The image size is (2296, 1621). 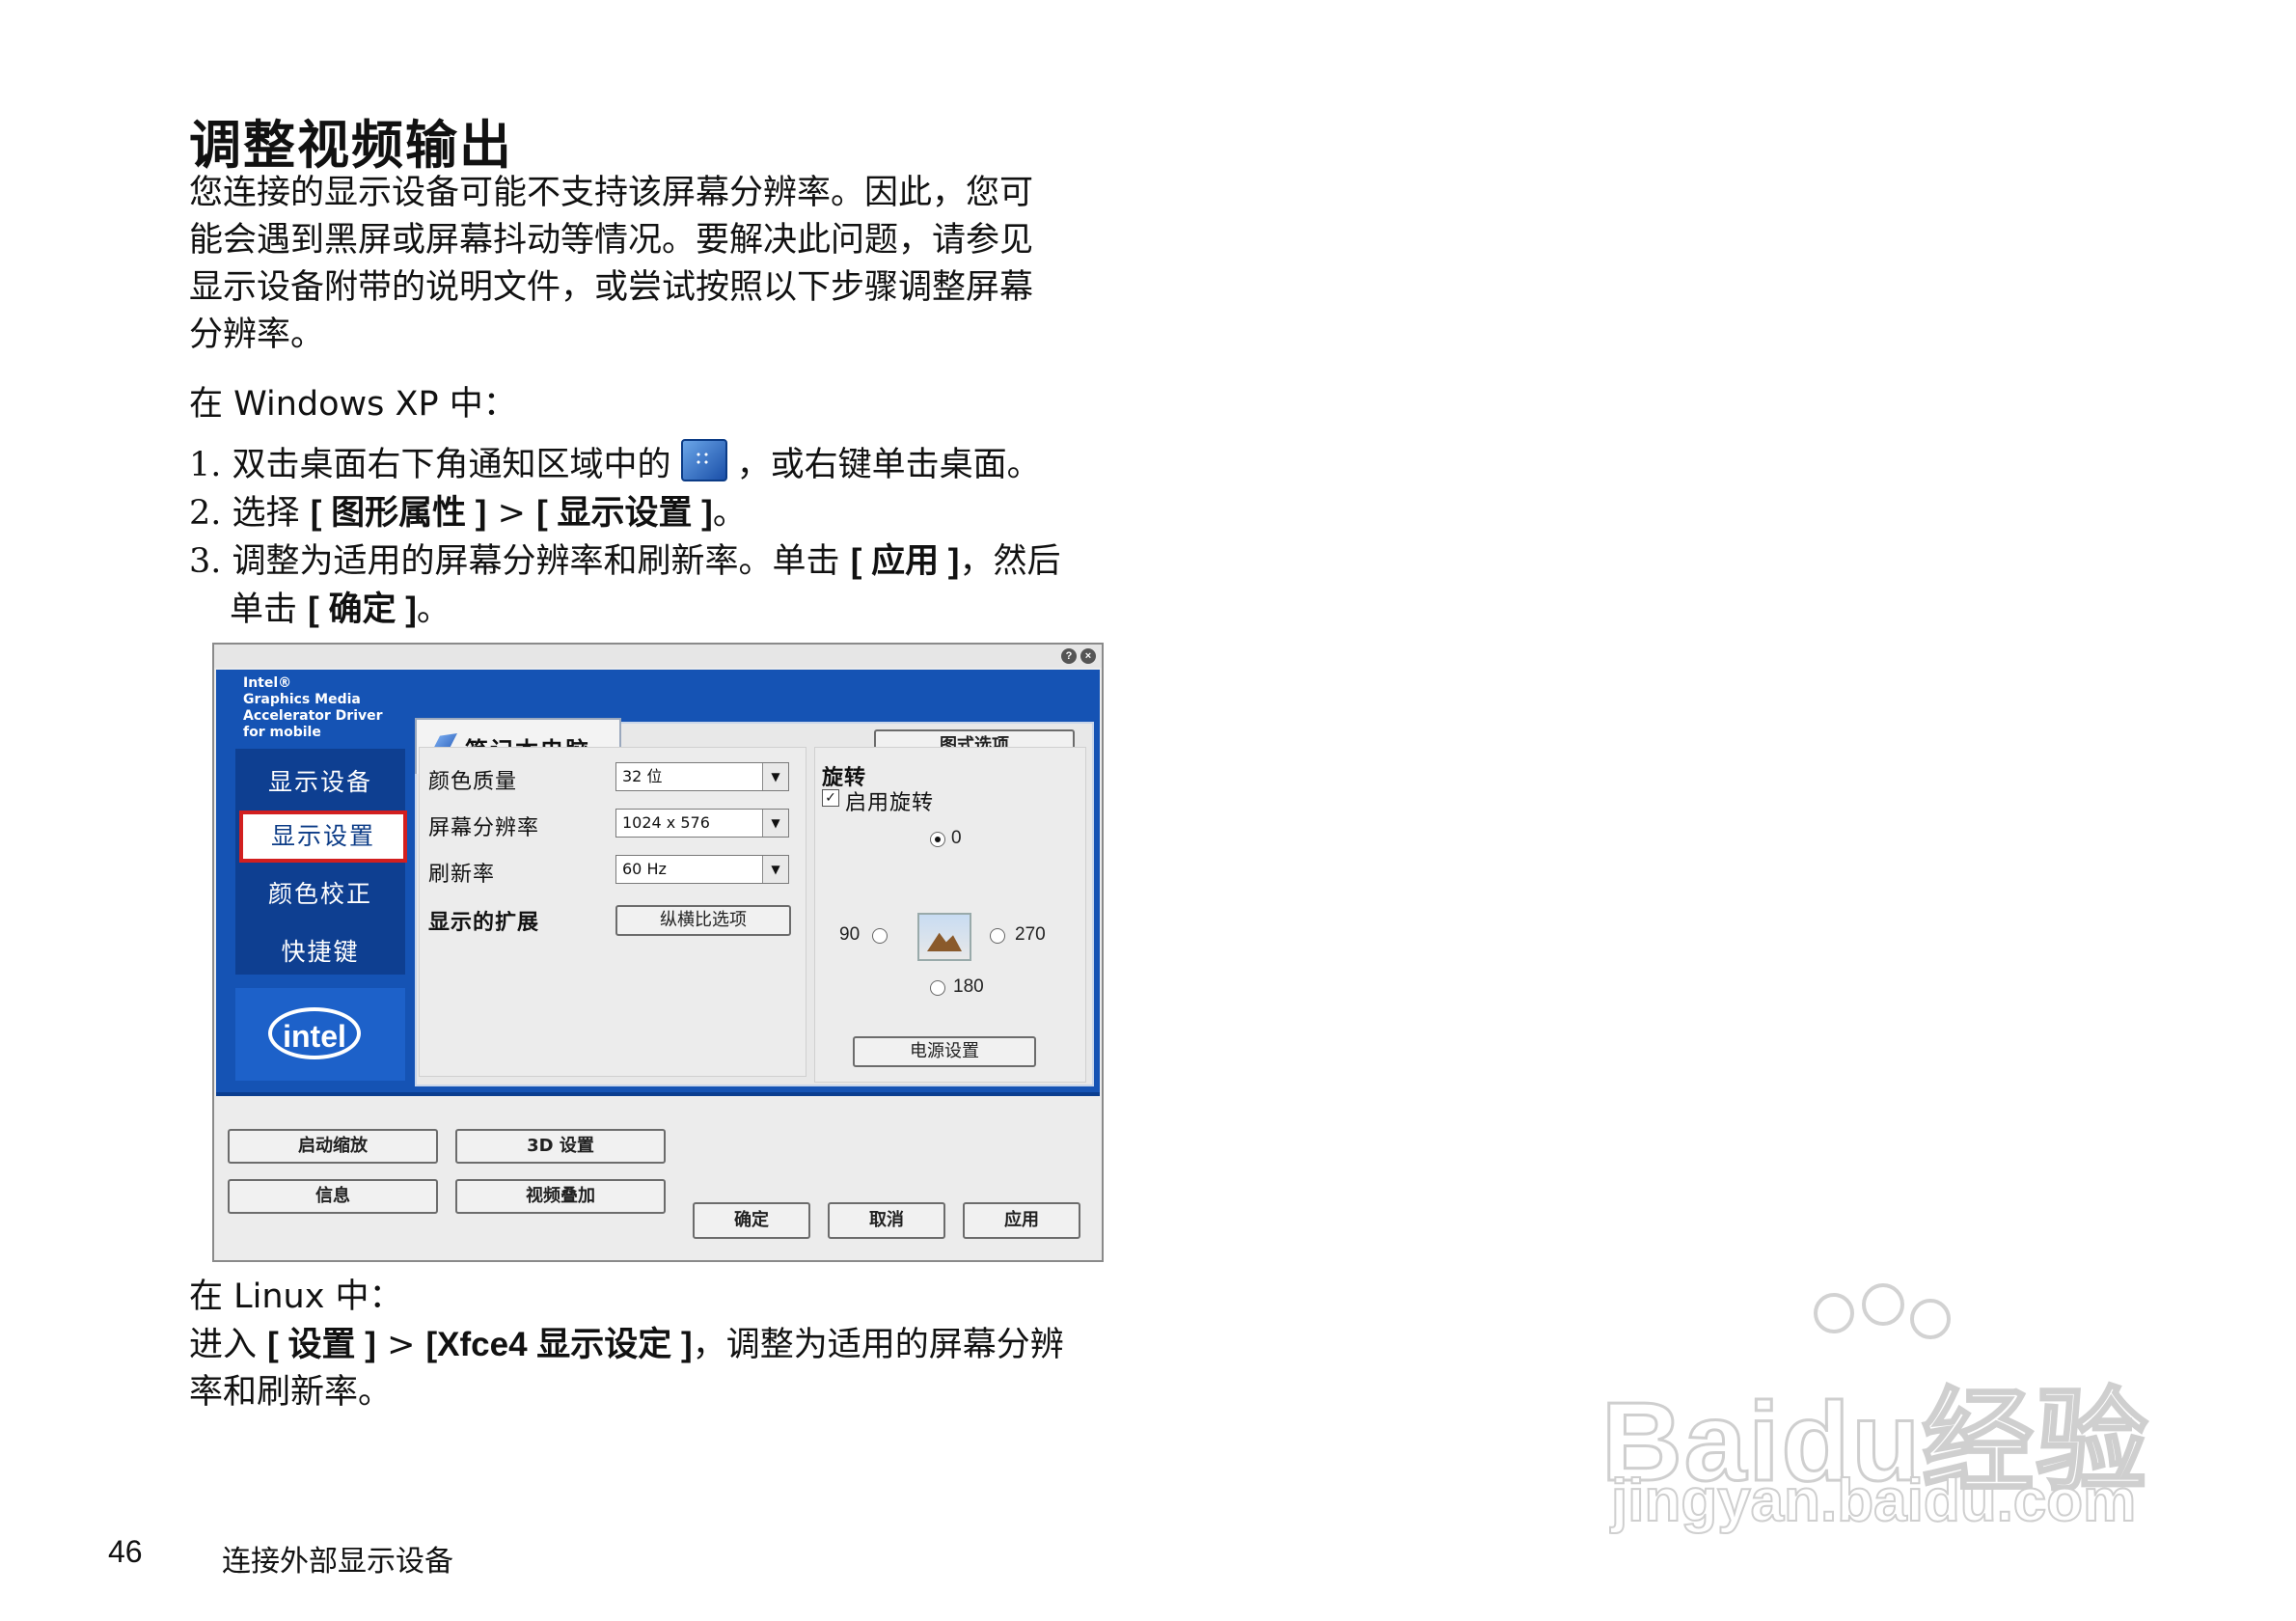 What do you see at coordinates (560, 1196) in the screenshot?
I see `video-overlay-button: 视频叠加` at bounding box center [560, 1196].